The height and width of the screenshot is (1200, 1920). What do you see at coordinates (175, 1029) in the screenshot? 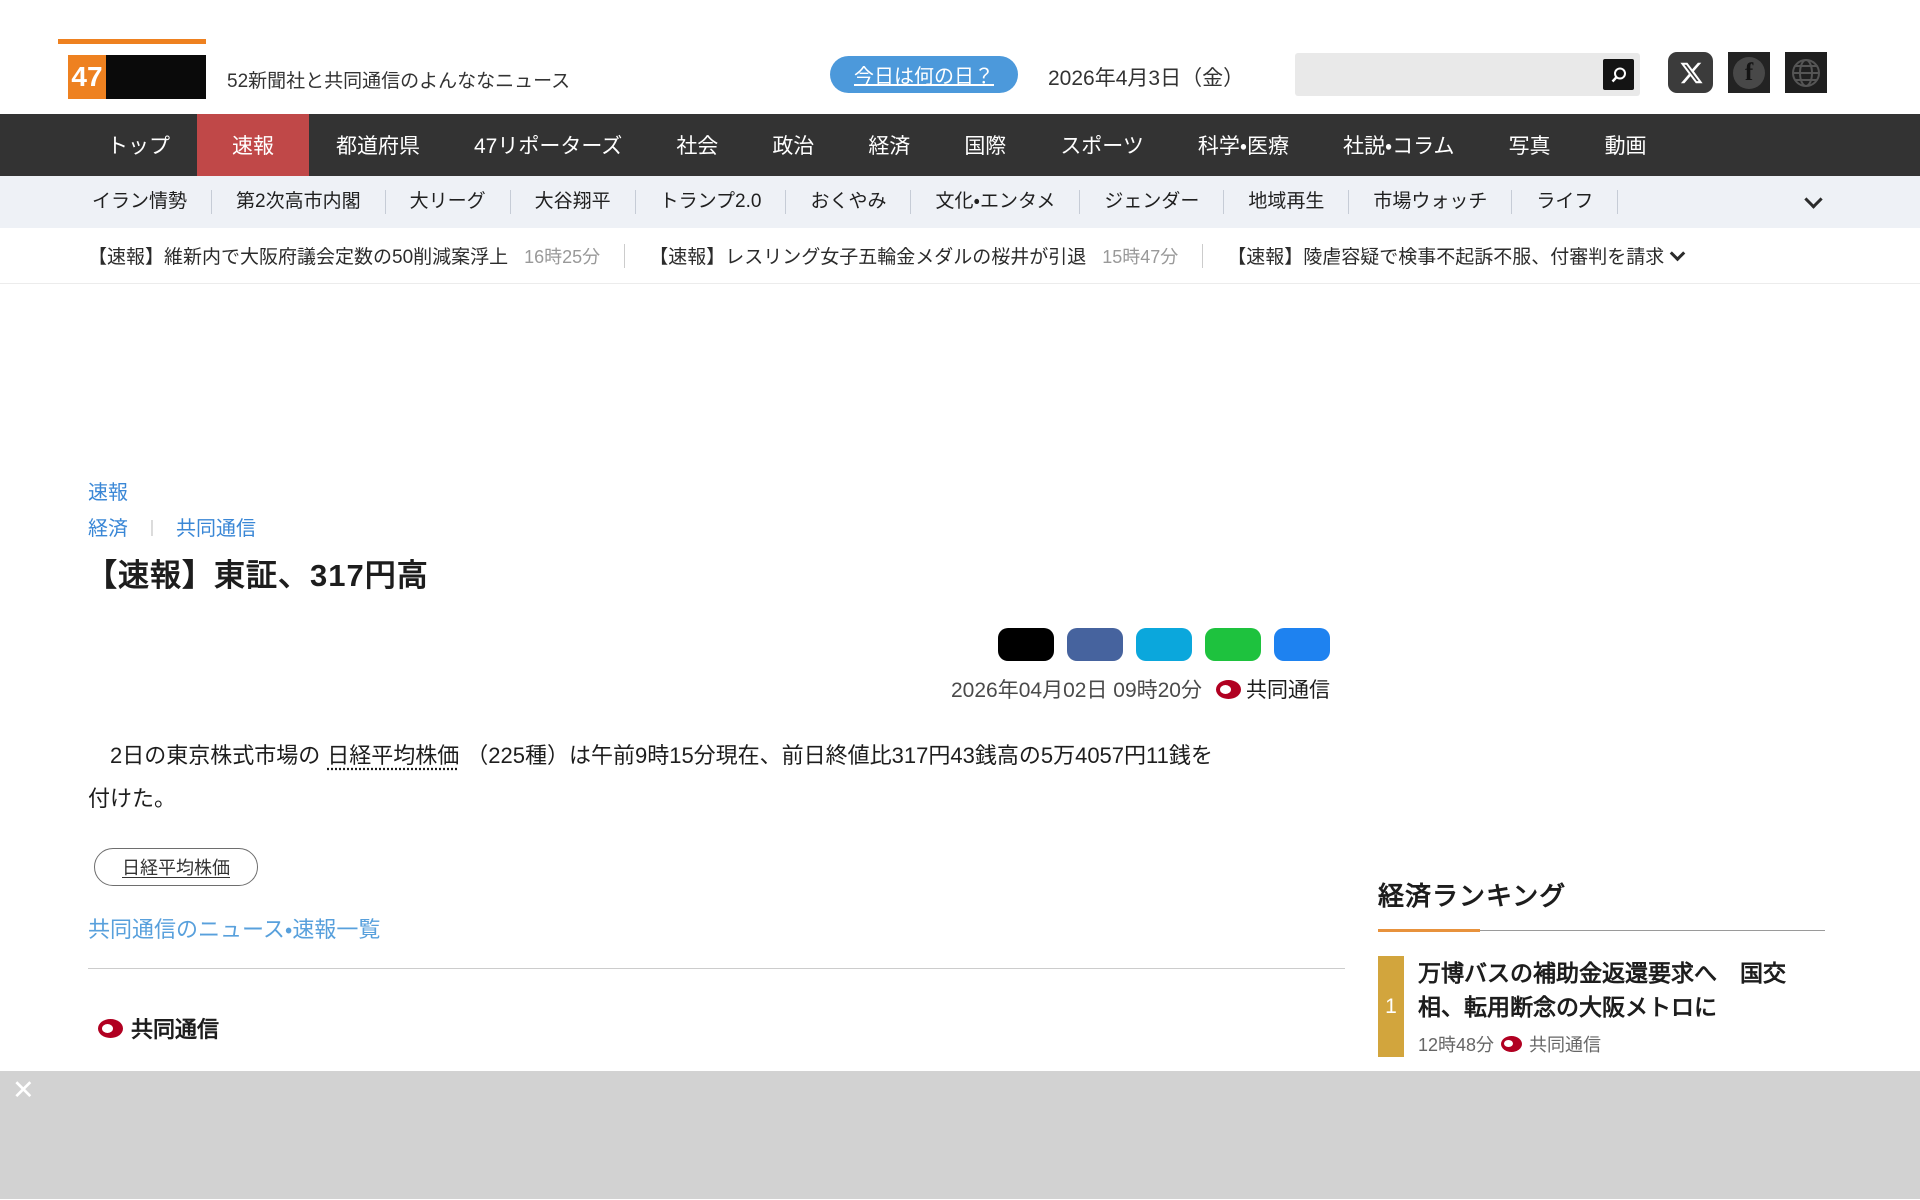
I see `footer-source-label: 共同通信` at bounding box center [175, 1029].